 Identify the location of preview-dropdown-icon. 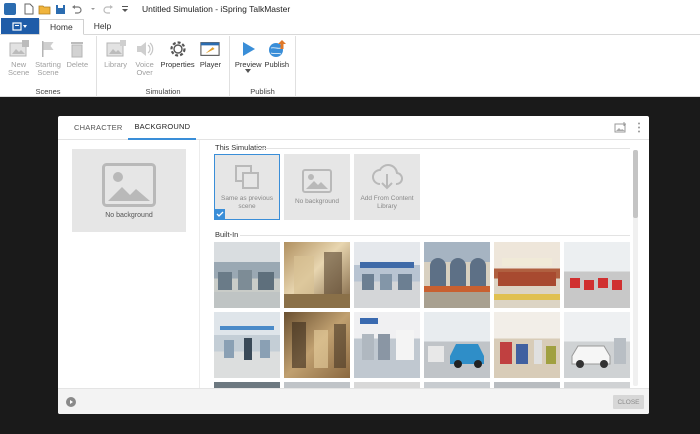
(248, 71).